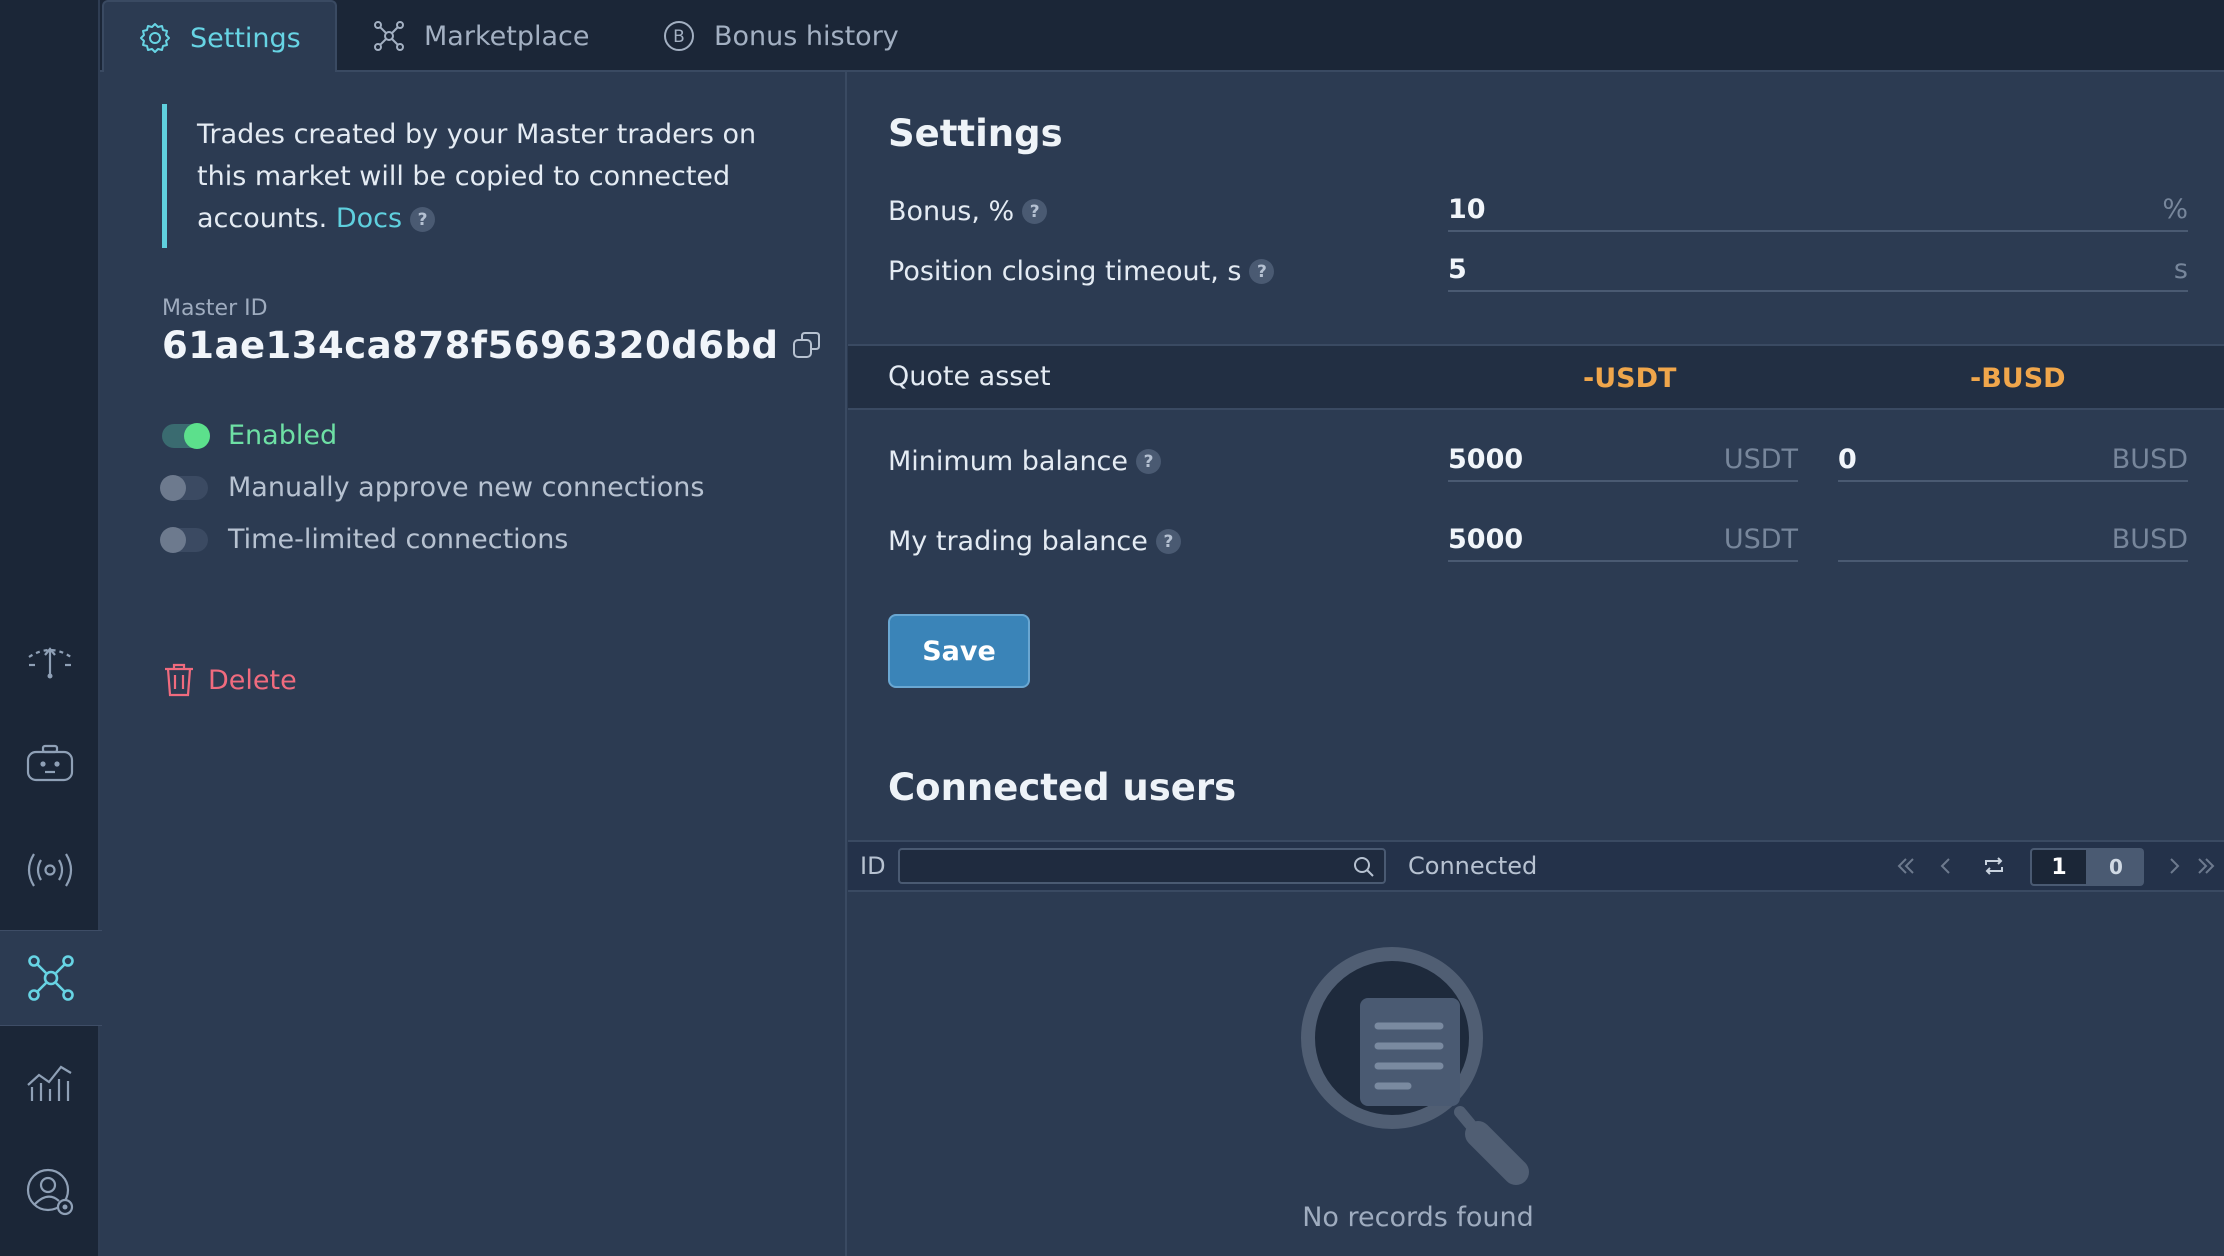 This screenshot has width=2224, height=1256. What do you see at coordinates (807, 346) in the screenshot?
I see `copy-icon` at bounding box center [807, 346].